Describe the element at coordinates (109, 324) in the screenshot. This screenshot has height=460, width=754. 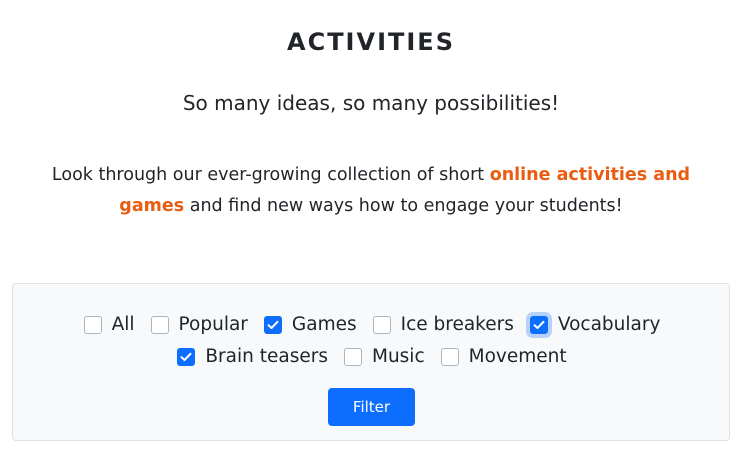
I see `filter-option-all: All` at that location.